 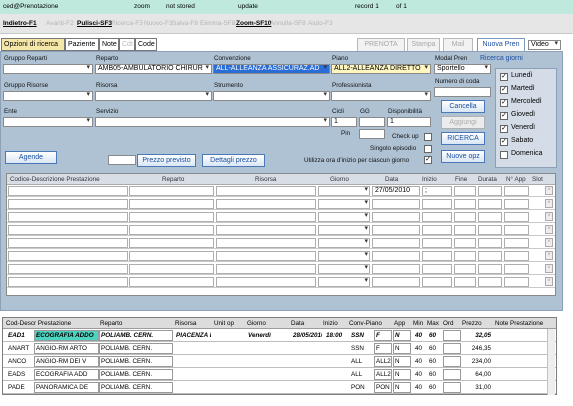 What do you see at coordinates (48, 122) in the screenshot?
I see `ente-select` at bounding box center [48, 122].